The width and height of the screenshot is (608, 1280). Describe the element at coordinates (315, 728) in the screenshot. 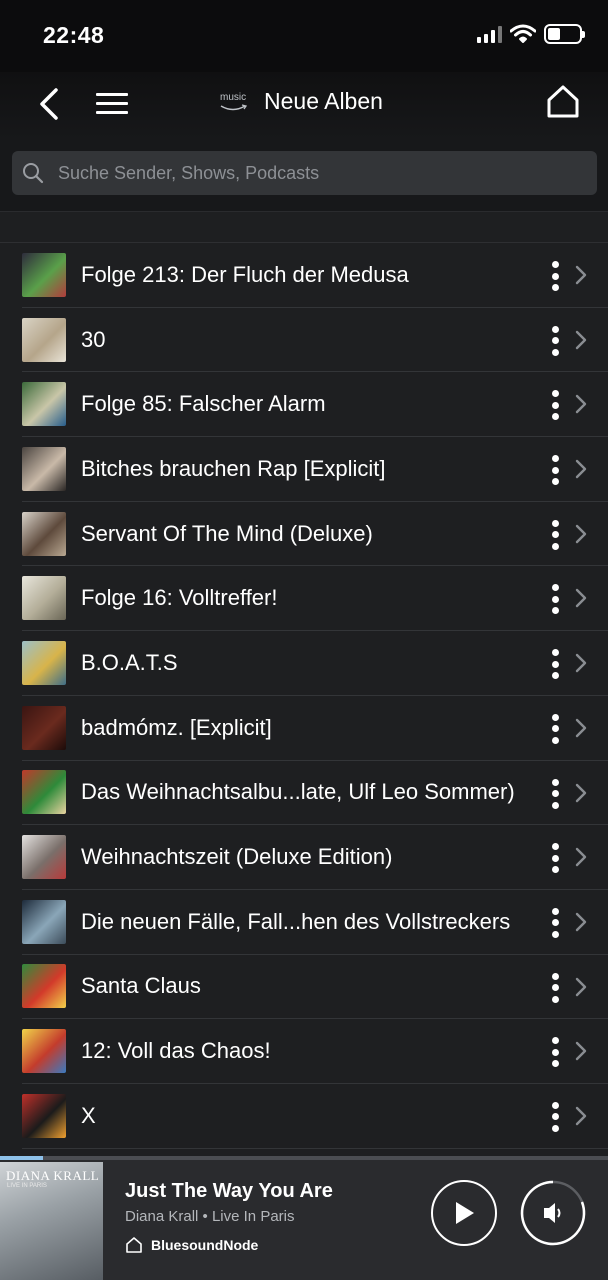

I see `list-item: badmómz. [Explicit]` at that location.